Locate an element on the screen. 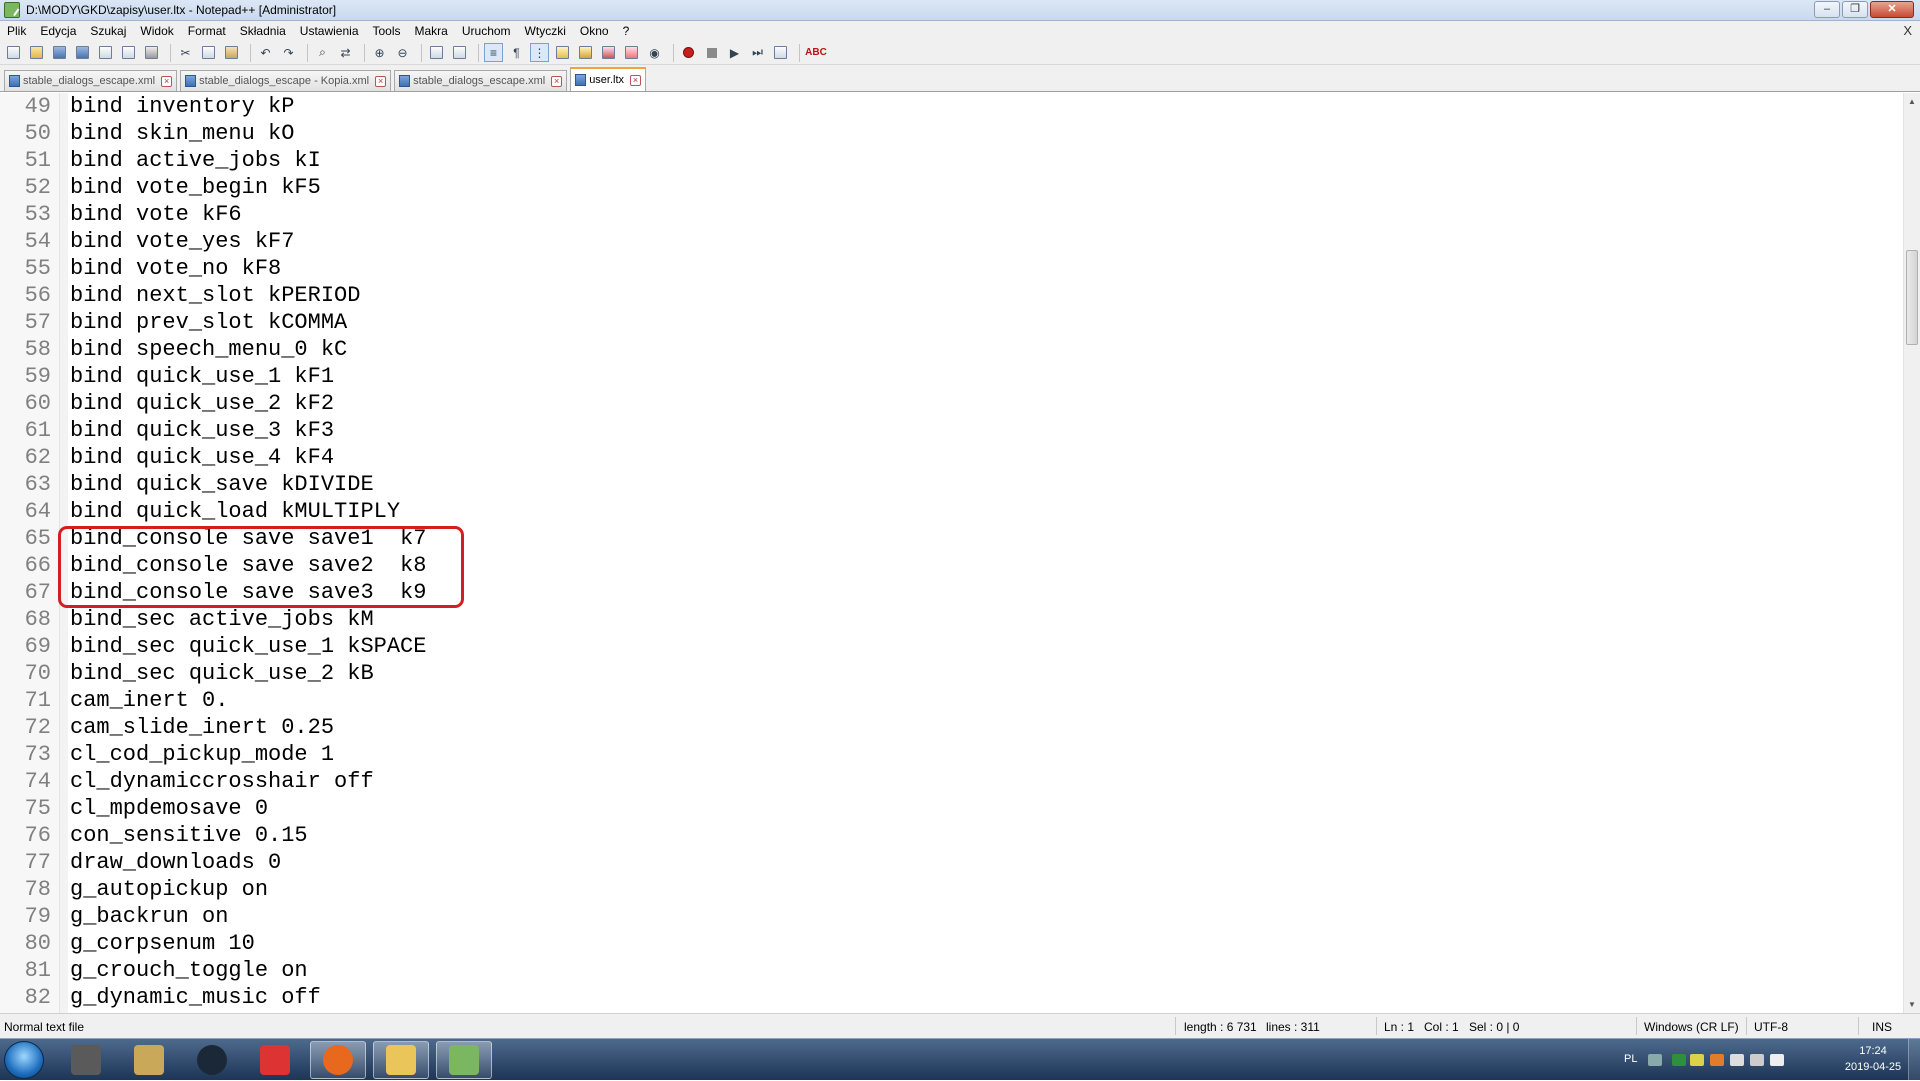 The image size is (1920, 1081). line-text: g_backrun on is located at coordinates (149, 916).